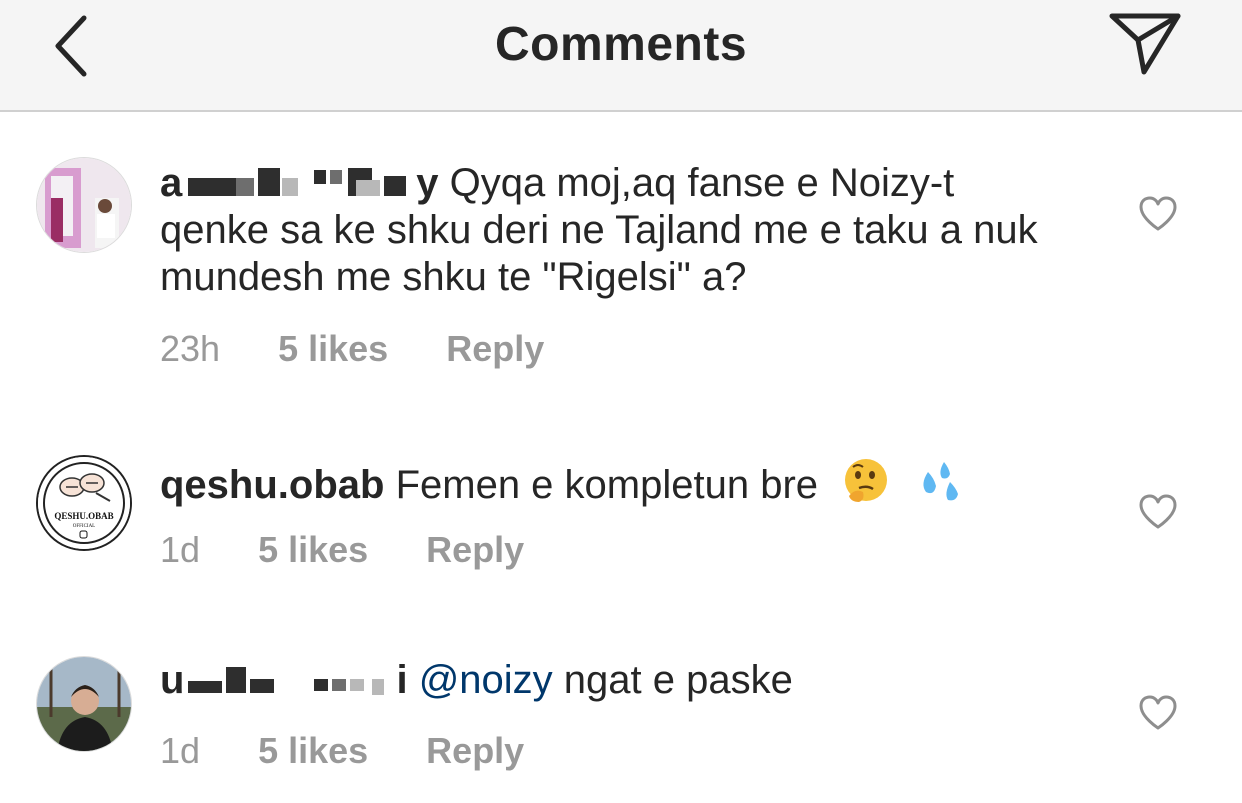  I want to click on page-title: Comments, so click(621, 44).